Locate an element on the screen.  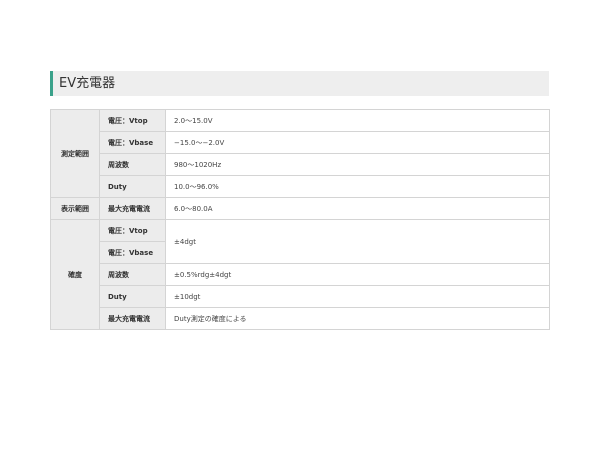
table-row: 周波数 980〜1020Hz is located at coordinates (300, 164).